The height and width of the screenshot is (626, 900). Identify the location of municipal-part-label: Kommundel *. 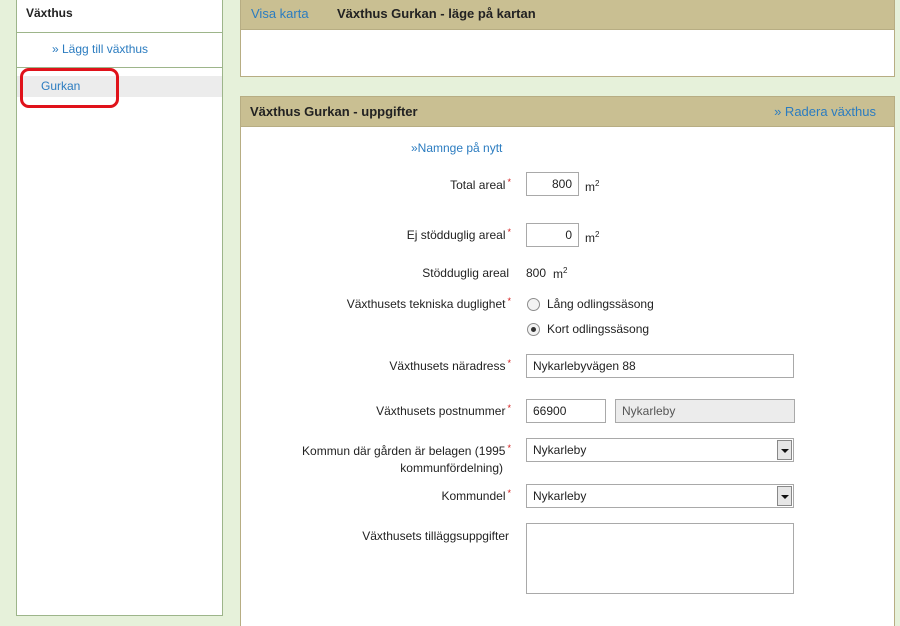
(361, 495).